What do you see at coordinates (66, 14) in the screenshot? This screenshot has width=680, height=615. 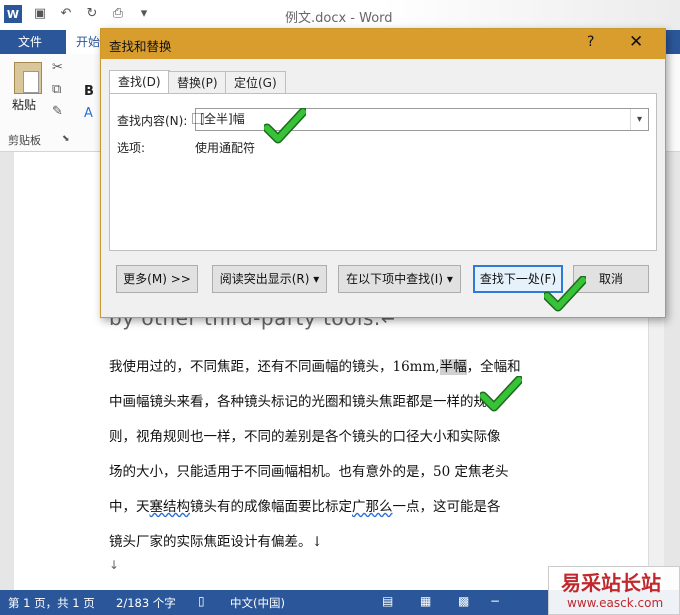 I see `undo-icon: ↶` at bounding box center [66, 14].